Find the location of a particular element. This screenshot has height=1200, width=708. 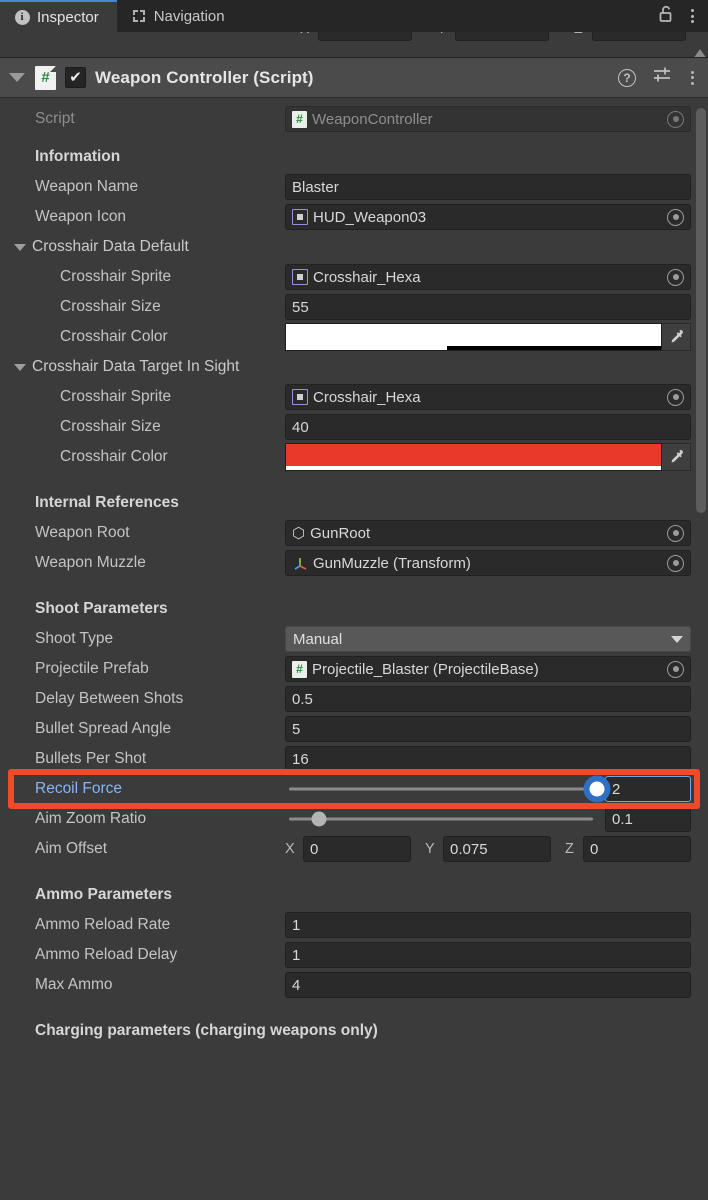

gameobject-cube-icon: ⬡ is located at coordinates (299, 533).